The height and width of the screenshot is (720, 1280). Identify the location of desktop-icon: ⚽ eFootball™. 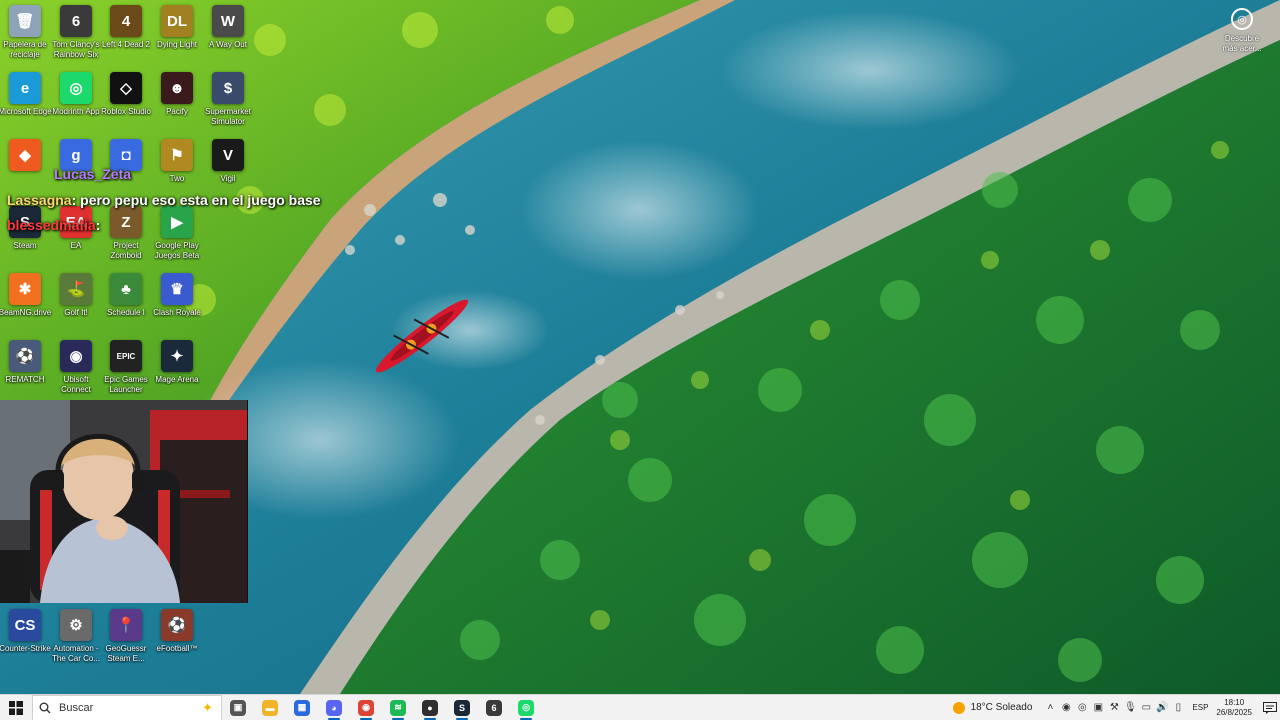
(177, 641).